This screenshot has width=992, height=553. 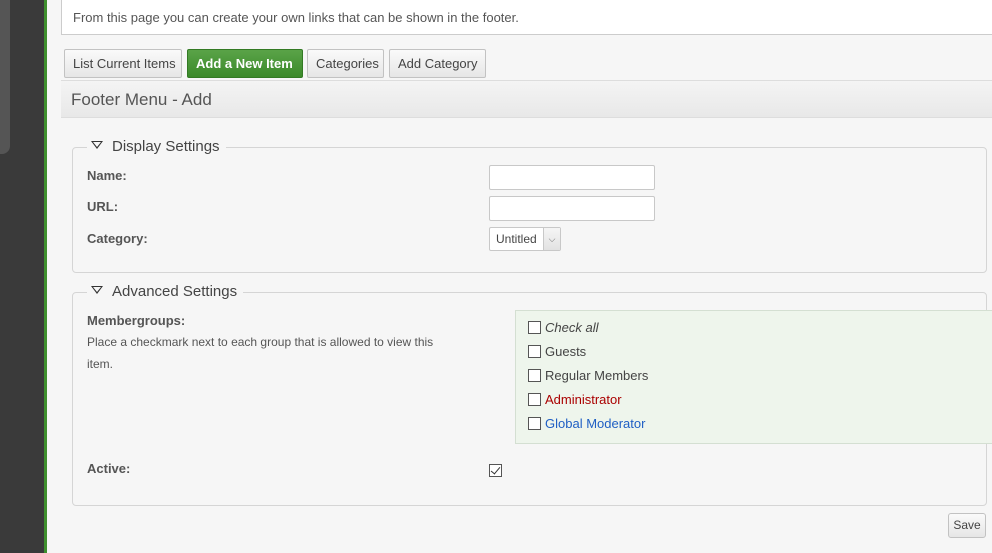 I want to click on save-button: Save, so click(x=967, y=525).